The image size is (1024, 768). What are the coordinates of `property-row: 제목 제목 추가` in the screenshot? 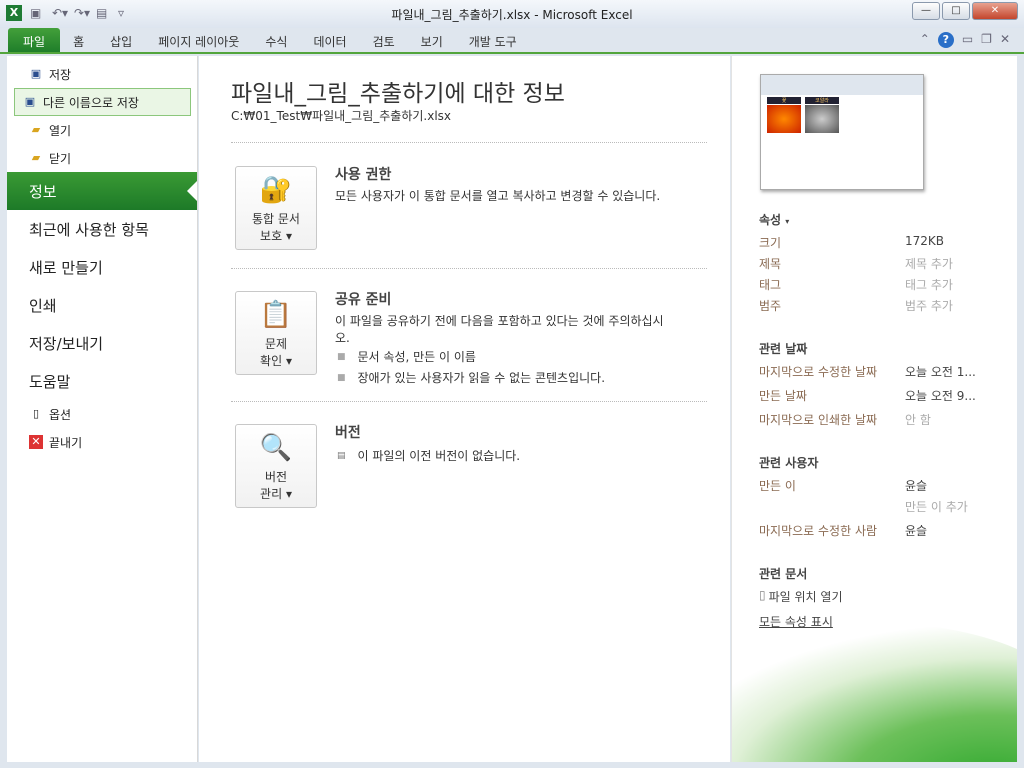 It's located at (884, 265).